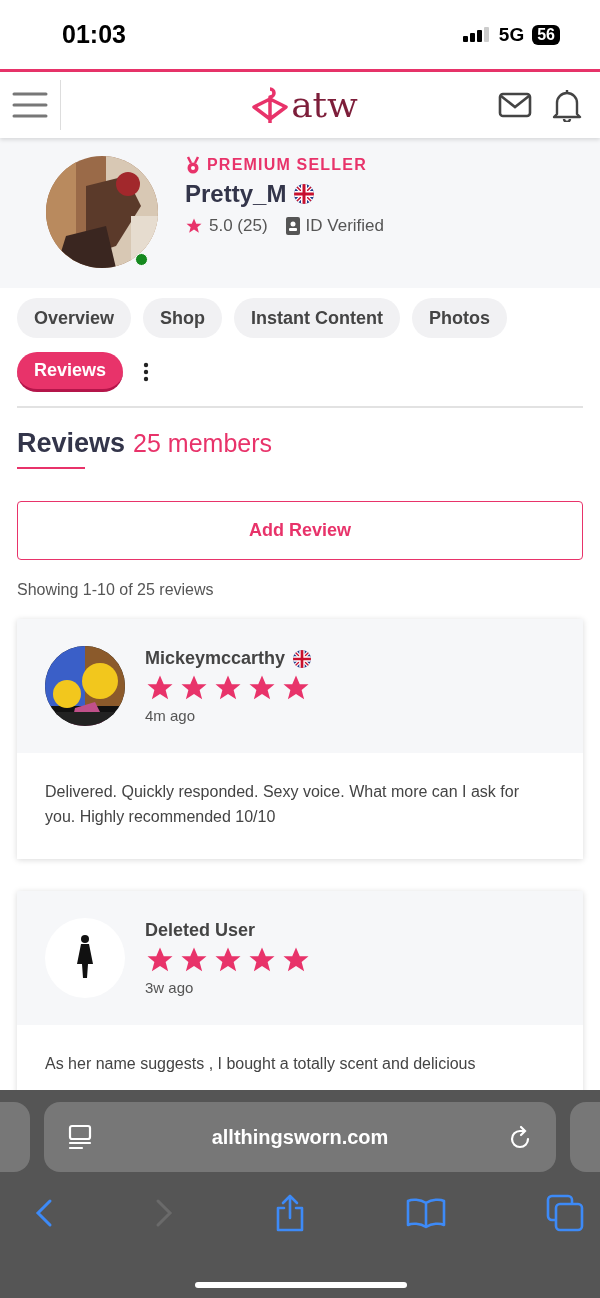 The image size is (600, 1298). What do you see at coordinates (146, 372) in the screenshot?
I see `more-options-icon` at bounding box center [146, 372].